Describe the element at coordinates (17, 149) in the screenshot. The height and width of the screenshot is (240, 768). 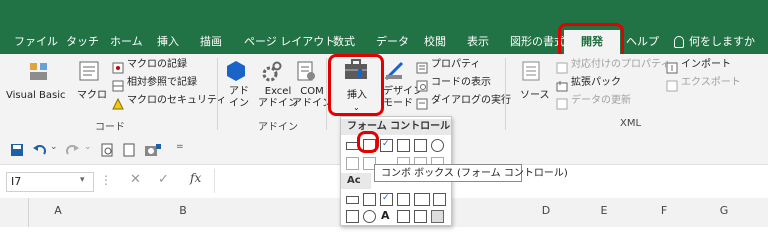
I see `save-icon` at that location.